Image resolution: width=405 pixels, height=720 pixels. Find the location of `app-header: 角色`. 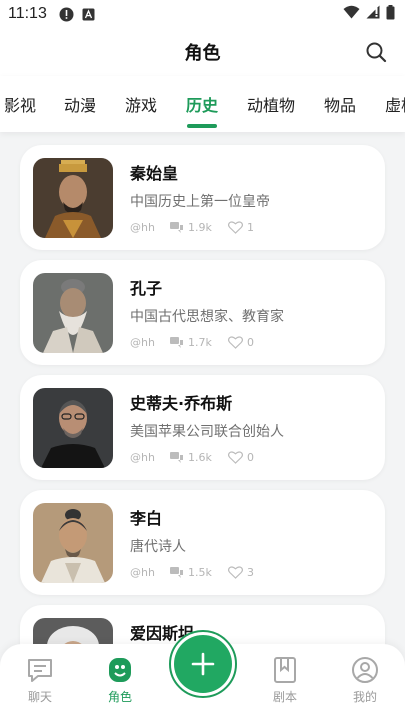

app-header: 角色 is located at coordinates (202, 52).